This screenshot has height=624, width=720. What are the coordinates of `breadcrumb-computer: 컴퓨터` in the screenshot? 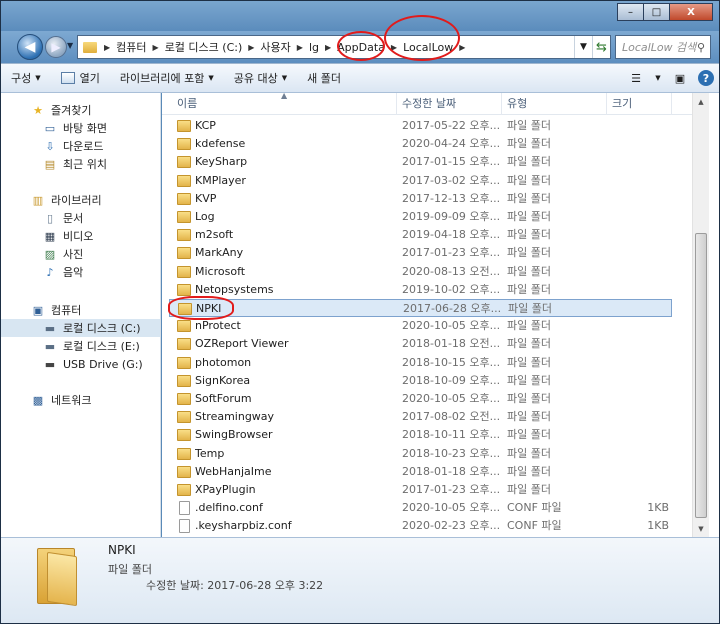 It's located at (131, 47).